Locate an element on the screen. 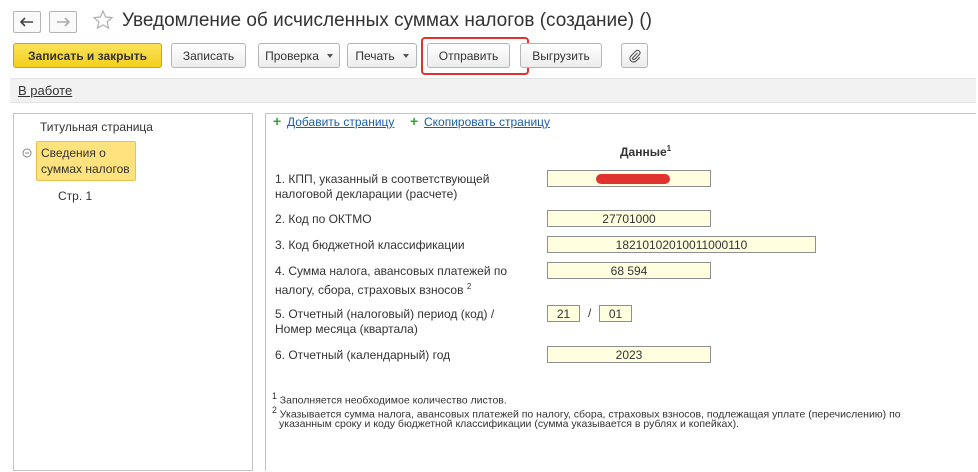 The height and width of the screenshot is (472, 978). month-number-field: 01 is located at coordinates (615, 313).